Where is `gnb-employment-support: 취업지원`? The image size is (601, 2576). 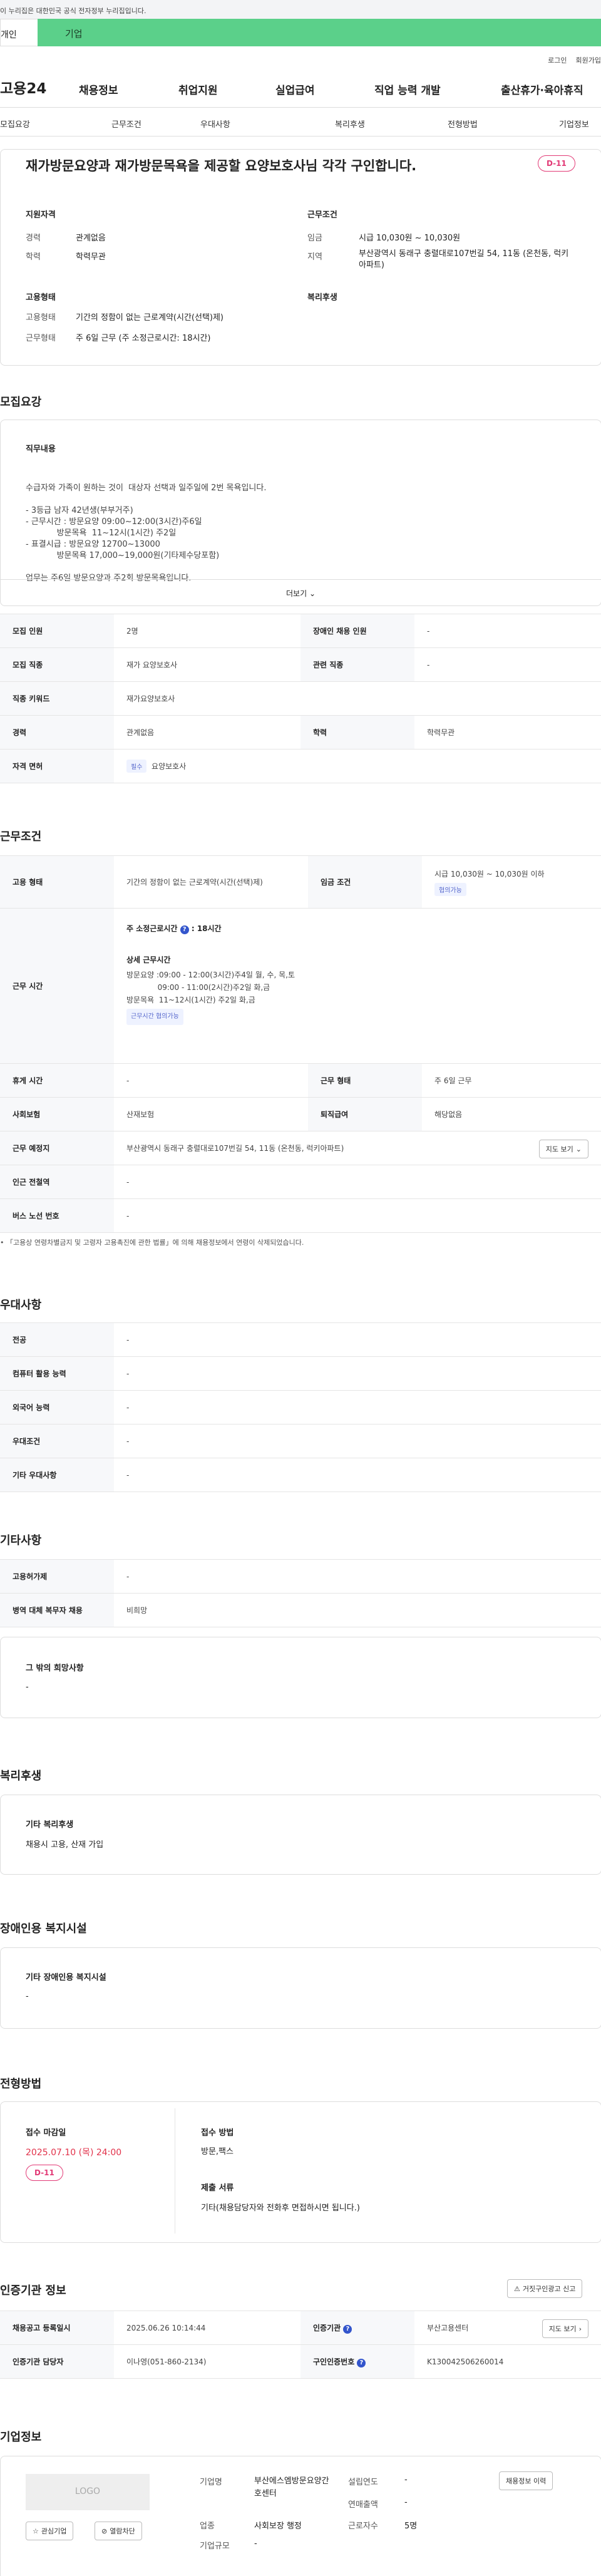
gnb-employment-support: 취업지원 is located at coordinates (198, 89).